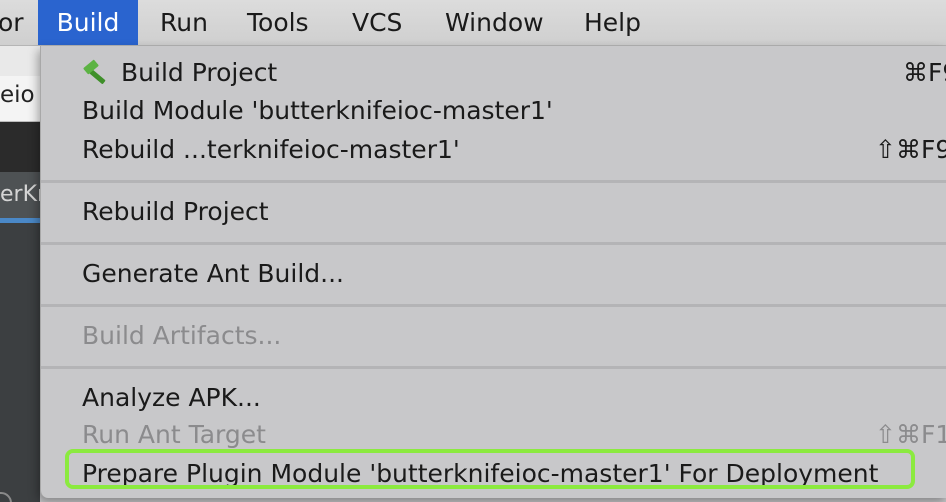  Describe the element at coordinates (199, 73) in the screenshot. I see `menu-item-build-project: Build Project` at that location.